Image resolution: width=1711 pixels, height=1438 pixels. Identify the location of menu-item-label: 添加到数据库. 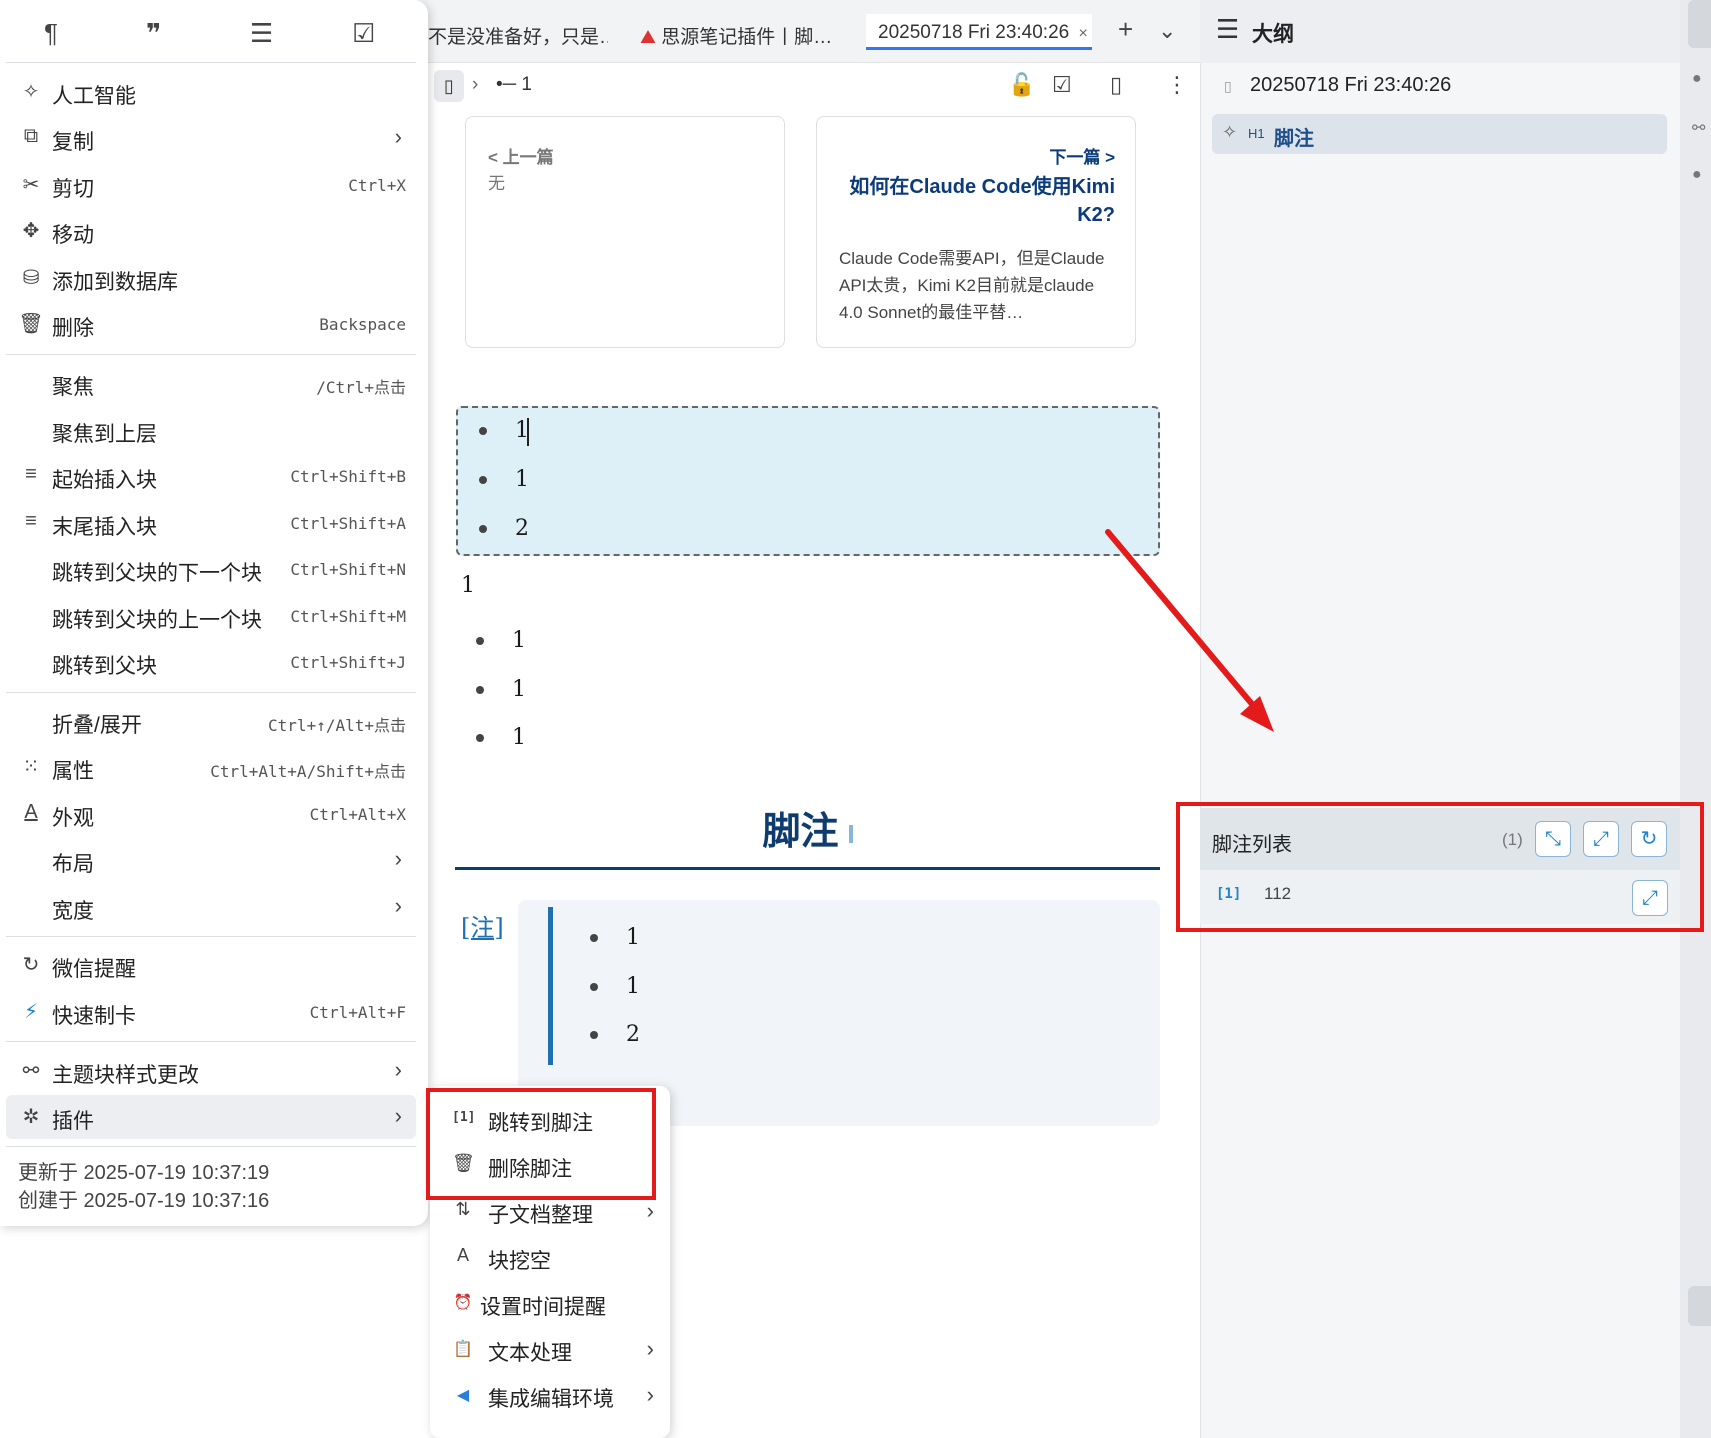
(115, 282).